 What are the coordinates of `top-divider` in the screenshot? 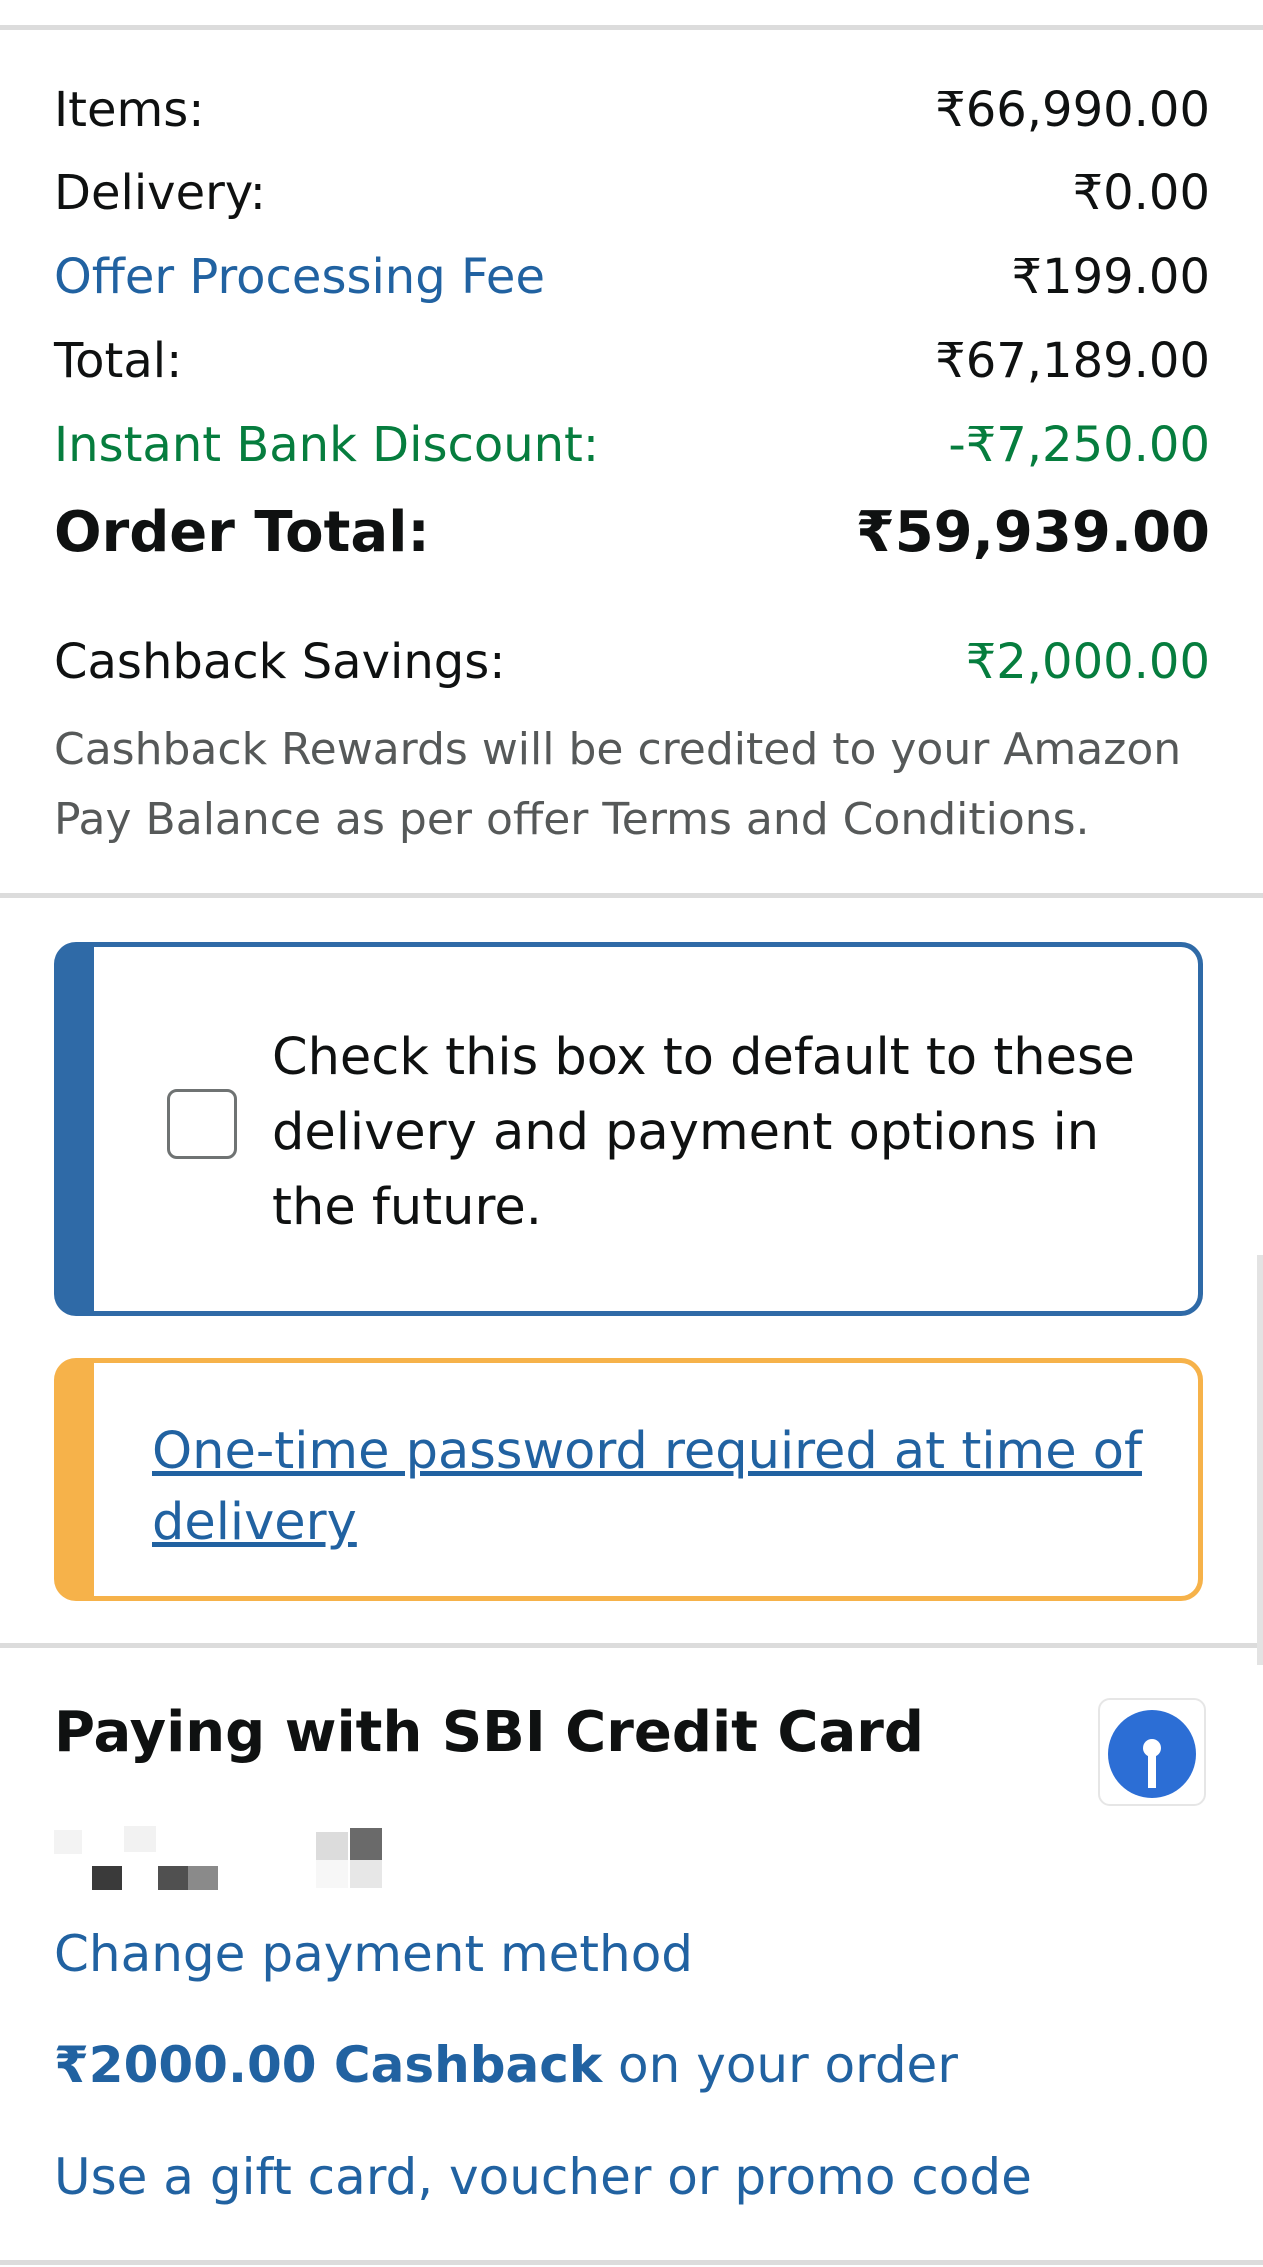 It's located at (631, 27).